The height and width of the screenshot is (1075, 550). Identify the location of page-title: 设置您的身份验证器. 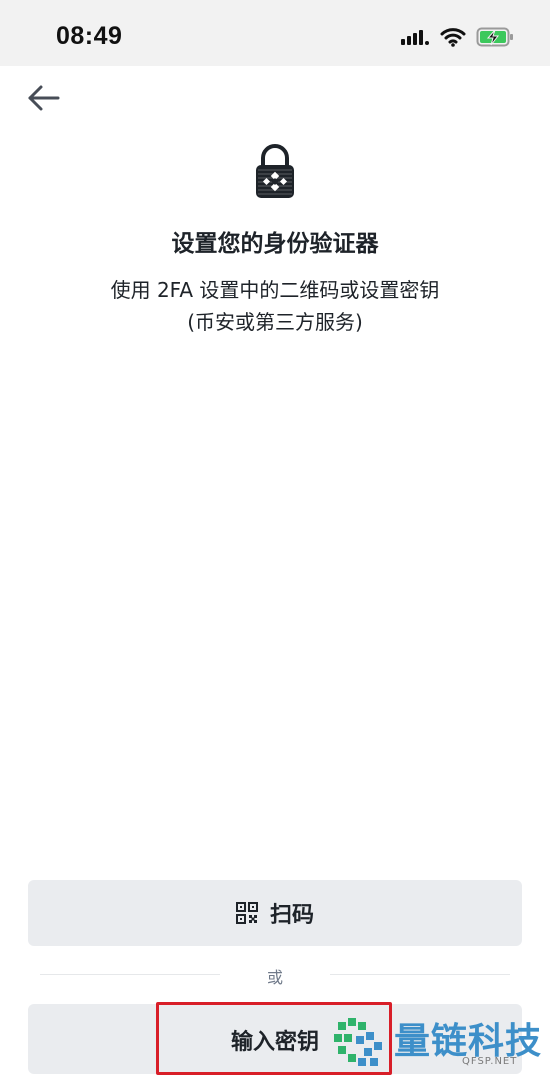
(275, 244).